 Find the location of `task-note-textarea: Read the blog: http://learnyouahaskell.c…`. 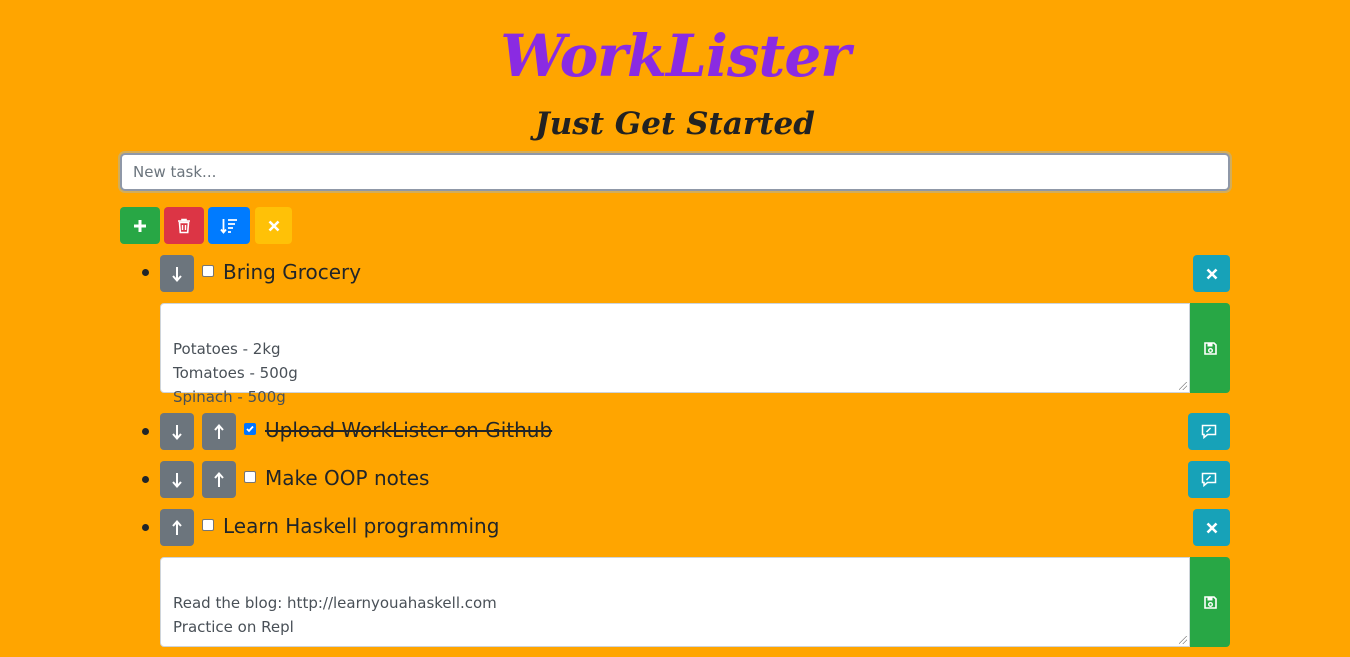

task-note-textarea: Read the blog: http://learnyouahaskell.c… is located at coordinates (675, 602).